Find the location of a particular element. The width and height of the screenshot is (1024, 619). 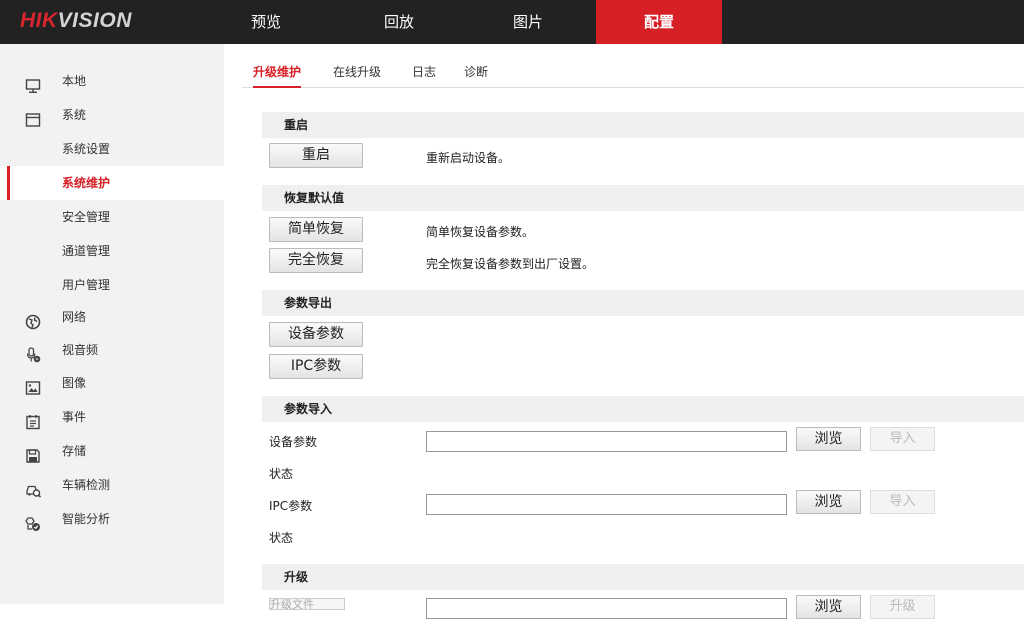

sidebar-item-channel-management: 通道管理 is located at coordinates (112, 251).